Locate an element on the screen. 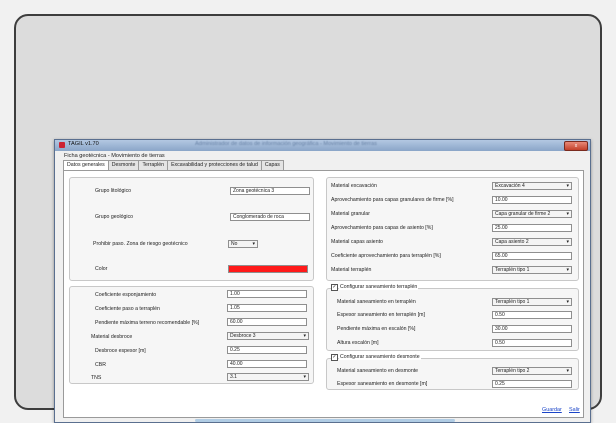  taskbar-strip is located at coordinates (325, 420).